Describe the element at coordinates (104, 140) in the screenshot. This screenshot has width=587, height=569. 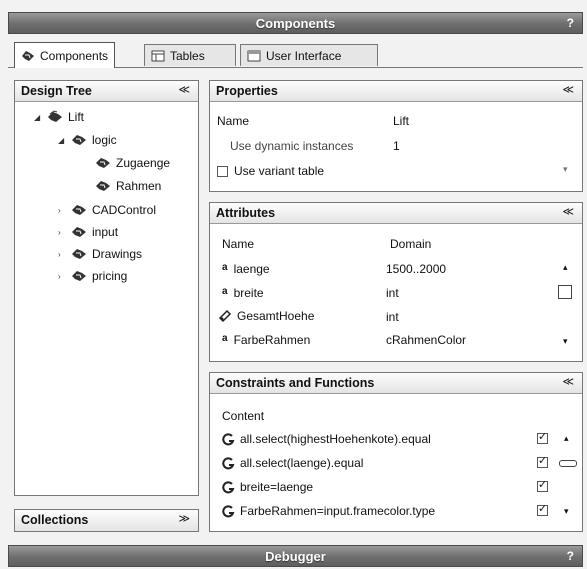
I see `tree-node-label: logic` at that location.